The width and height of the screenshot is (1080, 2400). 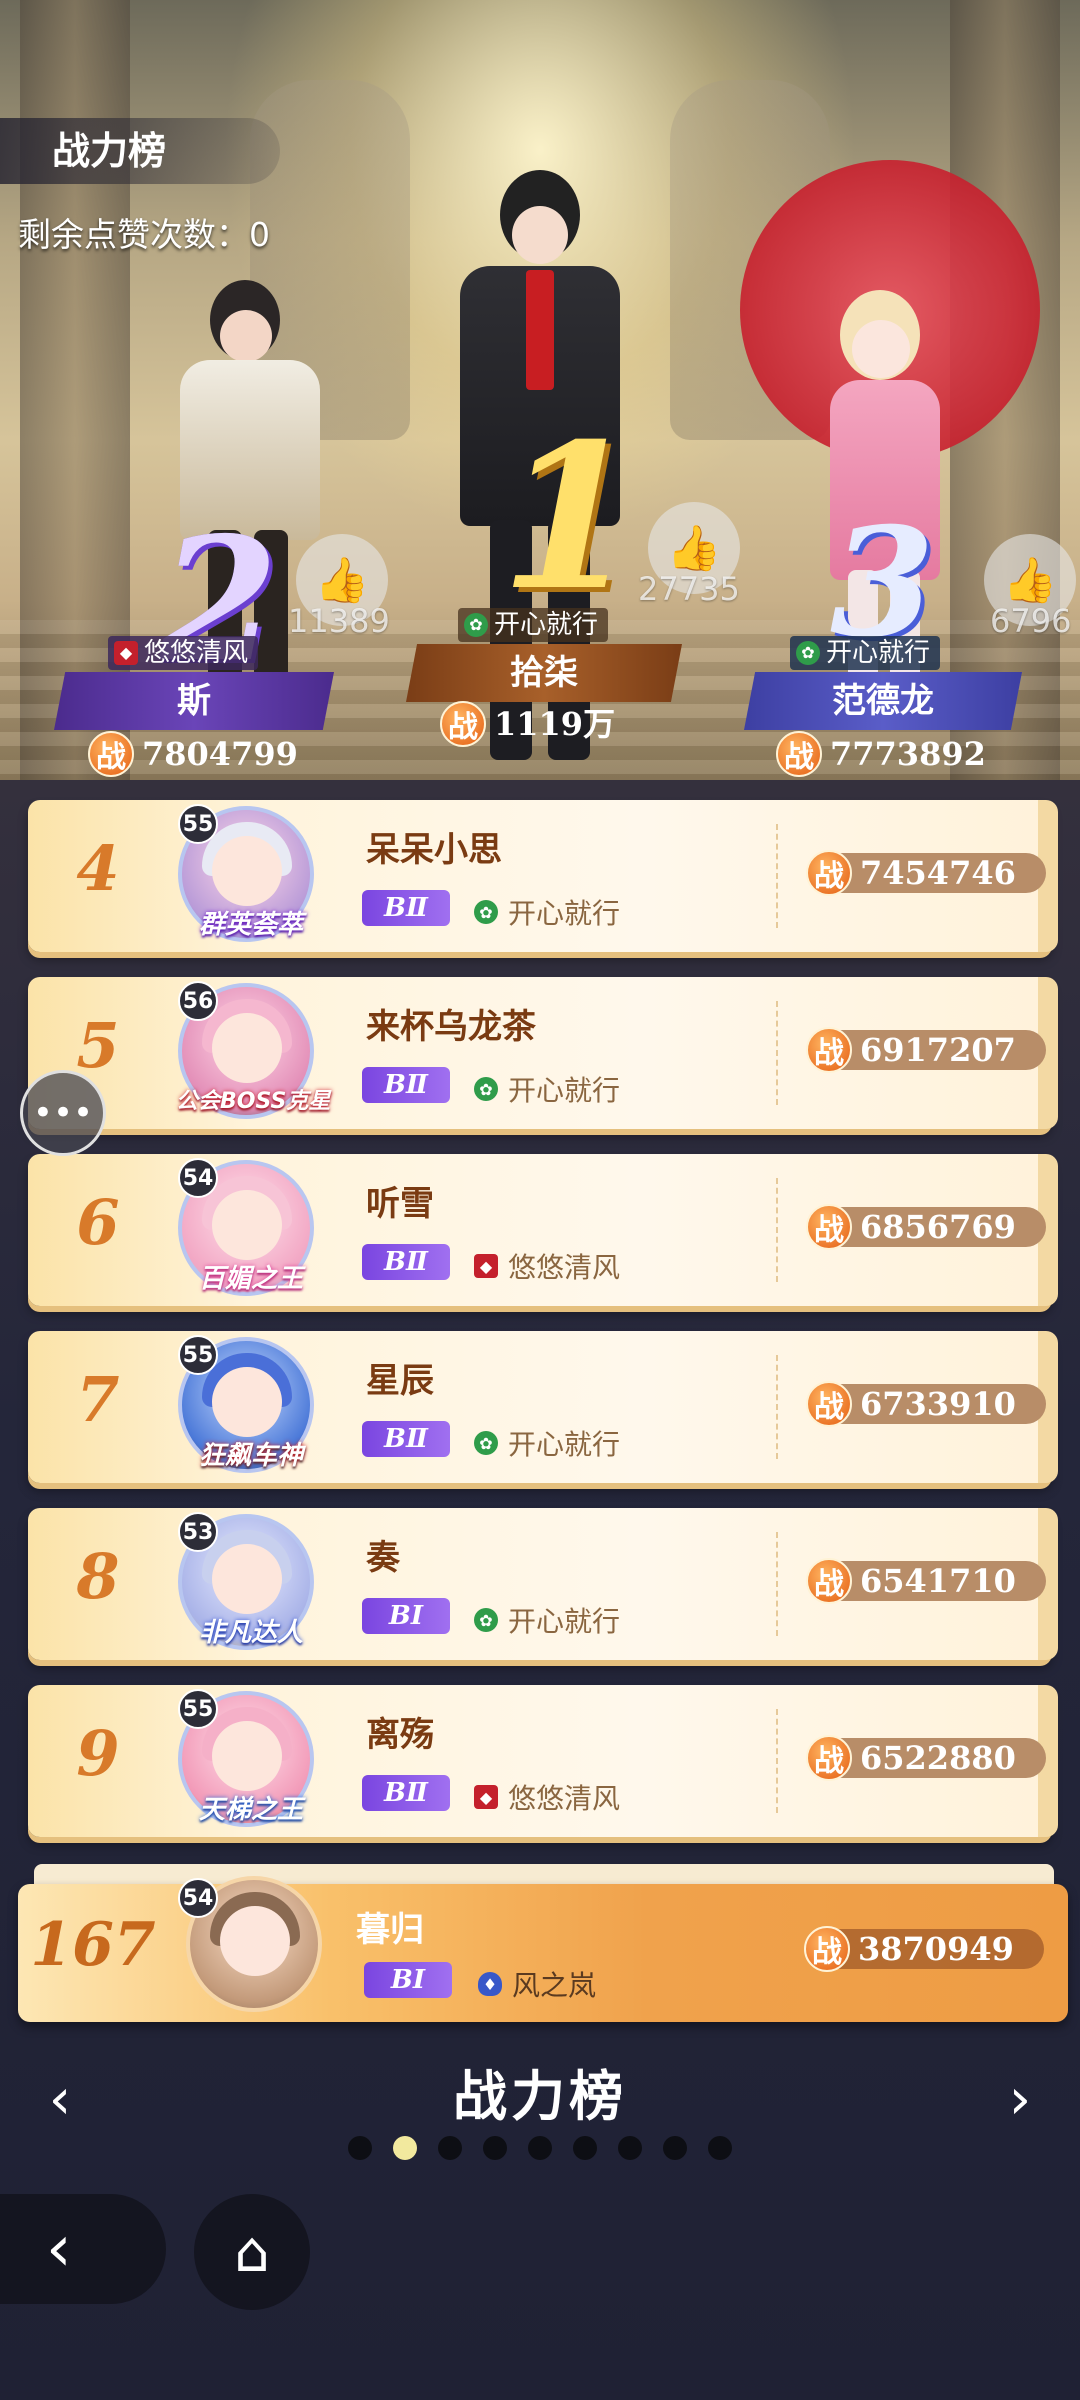 I want to click on chevron-right-icon: ›, so click(x=1020, y=2099).